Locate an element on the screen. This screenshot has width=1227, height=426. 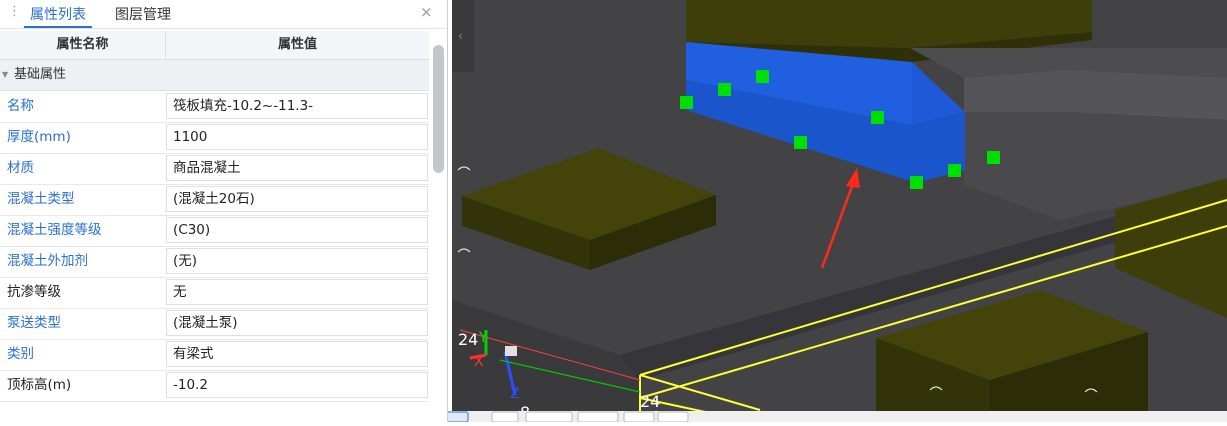
panel-tab-bar: ⋮ 属性列表 图层管理 × is located at coordinates (223, 14).